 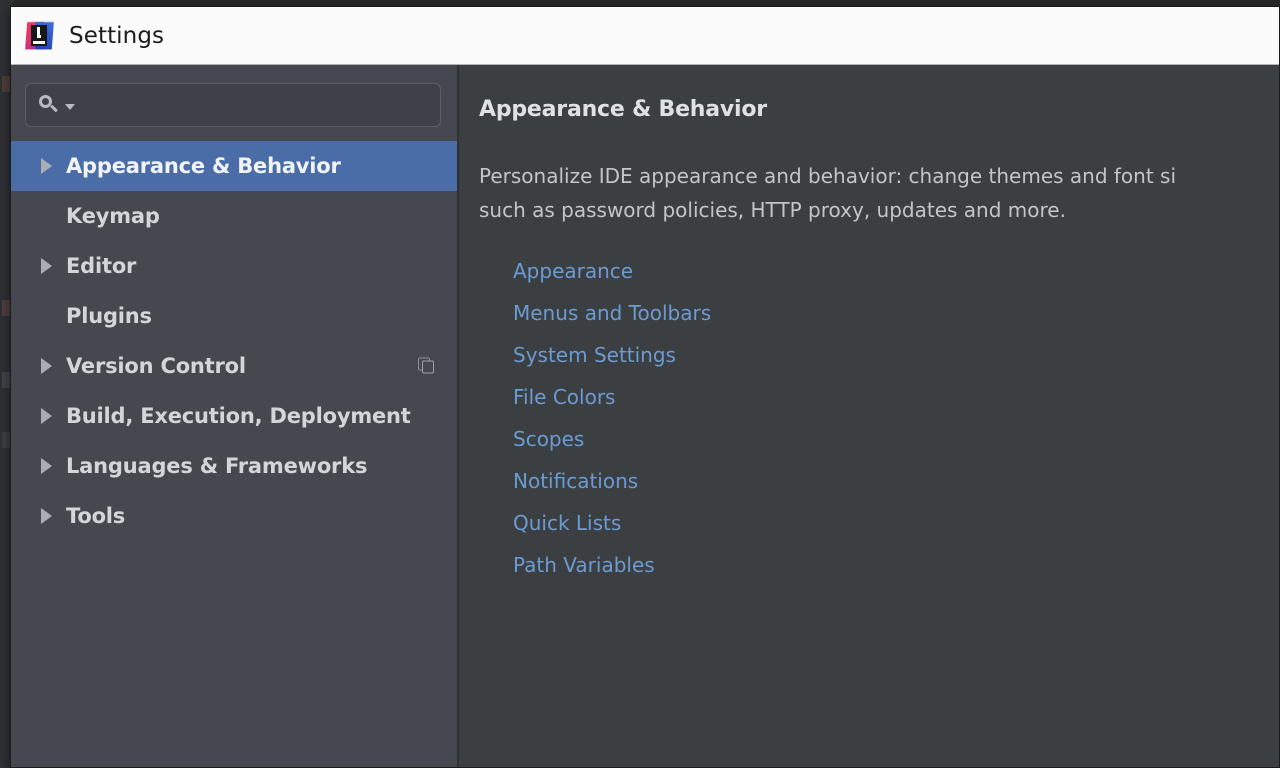 What do you see at coordinates (548, 439) in the screenshot?
I see `detail-link-scopes: Scopes` at bounding box center [548, 439].